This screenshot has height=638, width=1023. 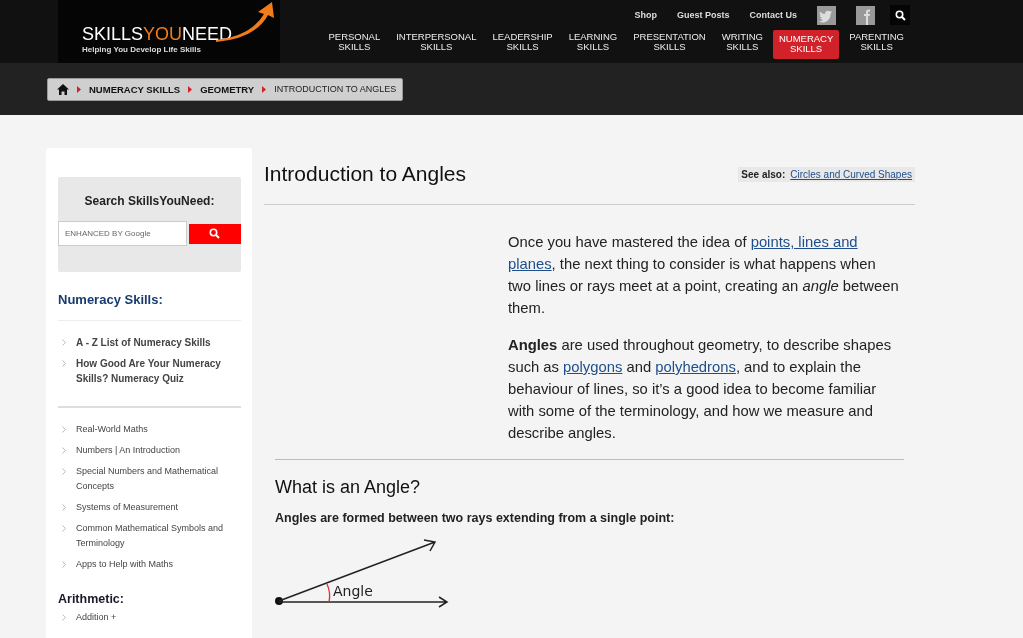 I want to click on breadcrumb-link: GEOMETRY, so click(x=227, y=89).